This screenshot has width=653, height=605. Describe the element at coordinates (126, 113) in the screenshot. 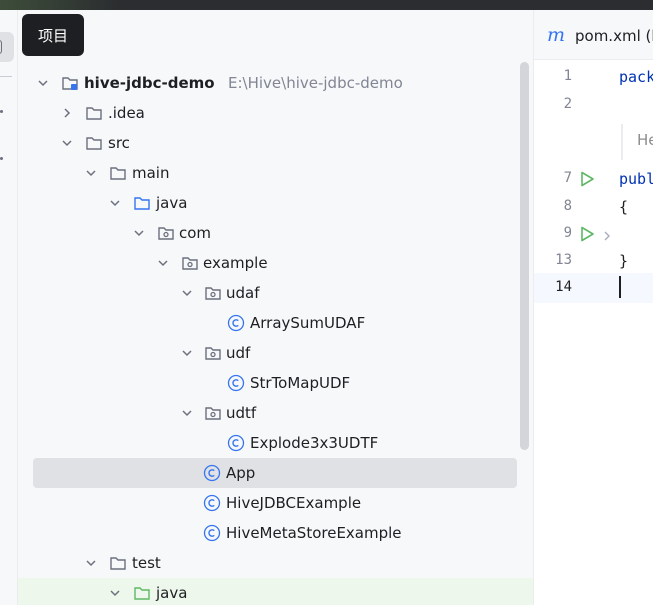

I see `tree-item-label: .idea` at that location.